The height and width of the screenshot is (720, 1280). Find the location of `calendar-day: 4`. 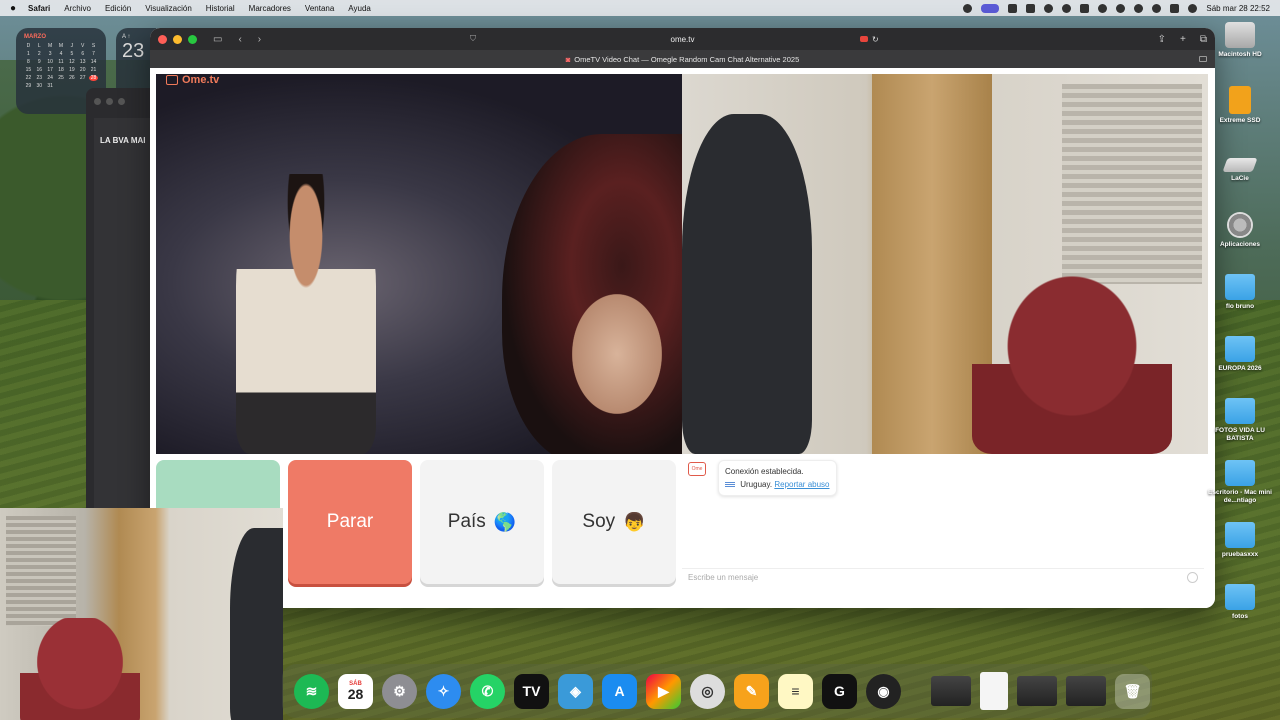

calendar-day: 4 is located at coordinates (61, 54).